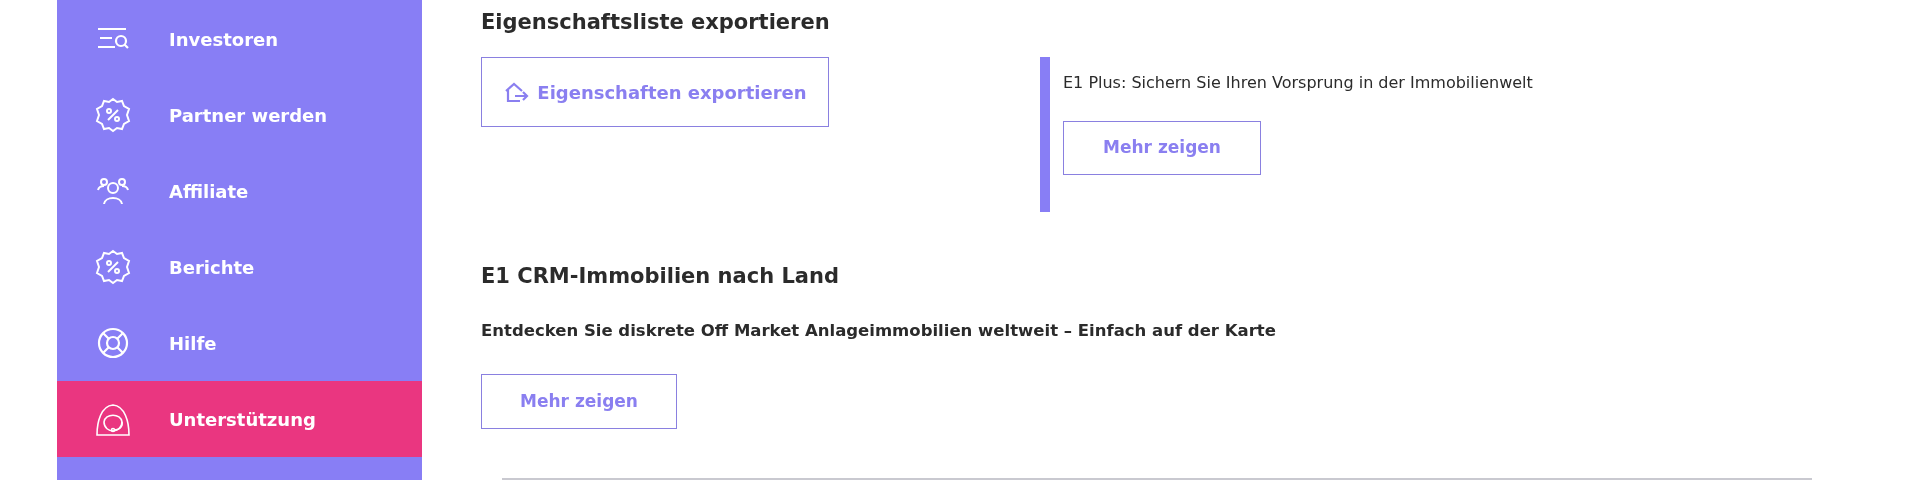  What do you see at coordinates (239, 115) in the screenshot?
I see `sidebar-item: Partner werden` at bounding box center [239, 115].